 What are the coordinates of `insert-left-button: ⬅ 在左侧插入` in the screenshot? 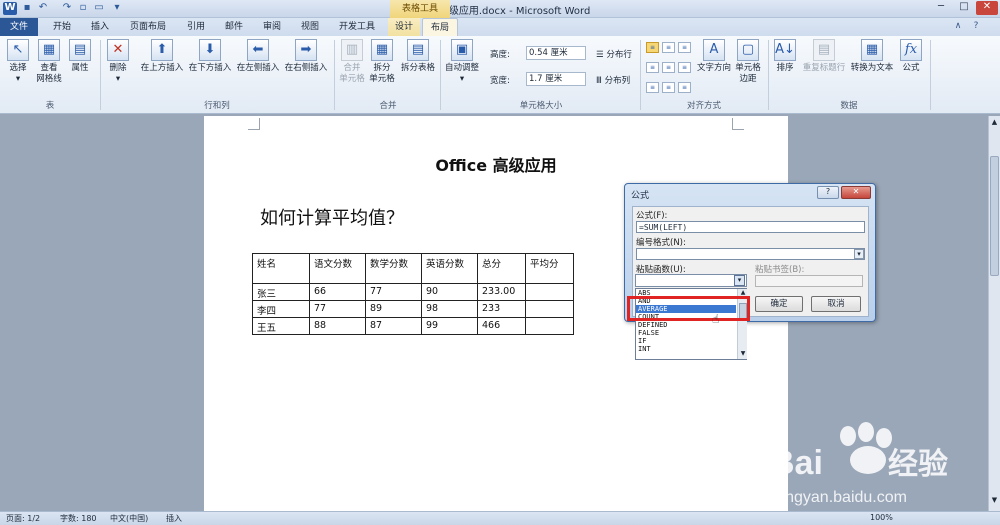 It's located at (258, 56).